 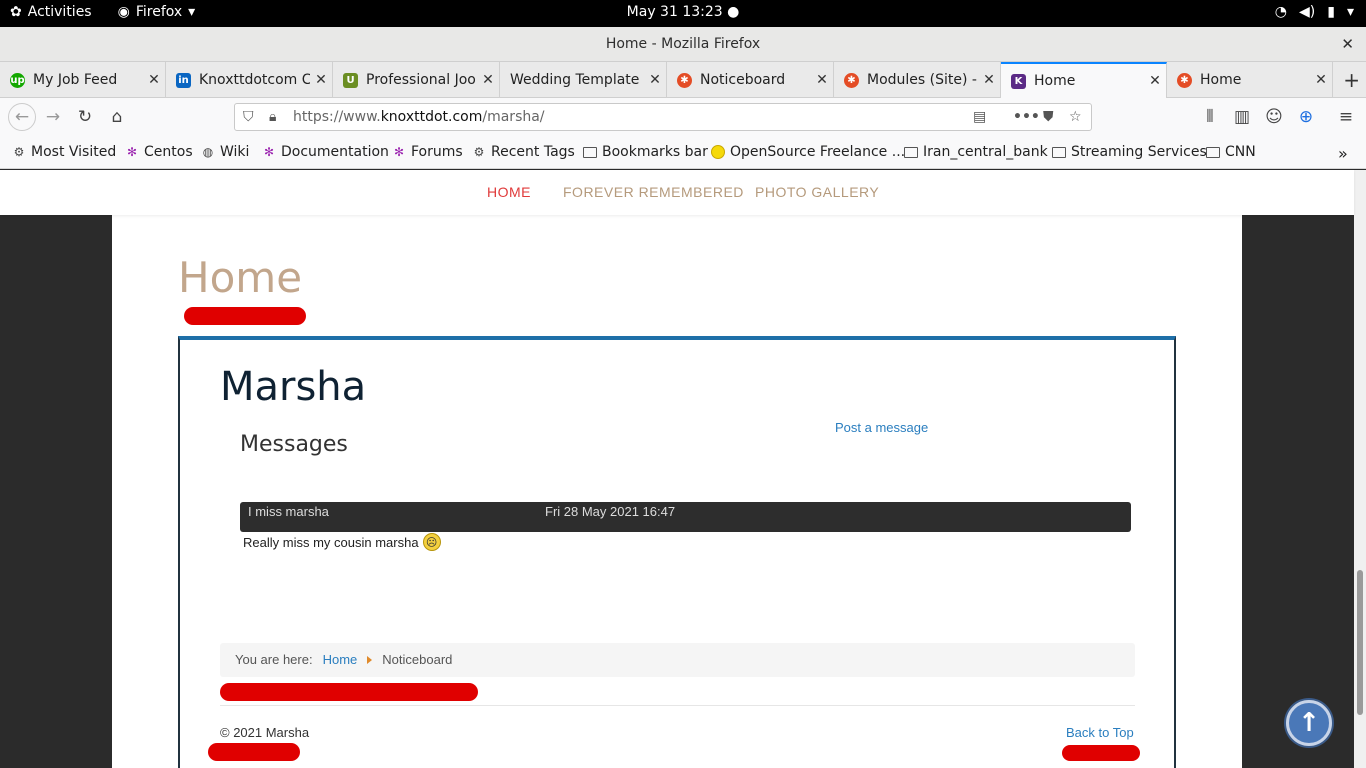 I want to click on tab-professional: U Professional Joo ✕, so click(x=416, y=80).